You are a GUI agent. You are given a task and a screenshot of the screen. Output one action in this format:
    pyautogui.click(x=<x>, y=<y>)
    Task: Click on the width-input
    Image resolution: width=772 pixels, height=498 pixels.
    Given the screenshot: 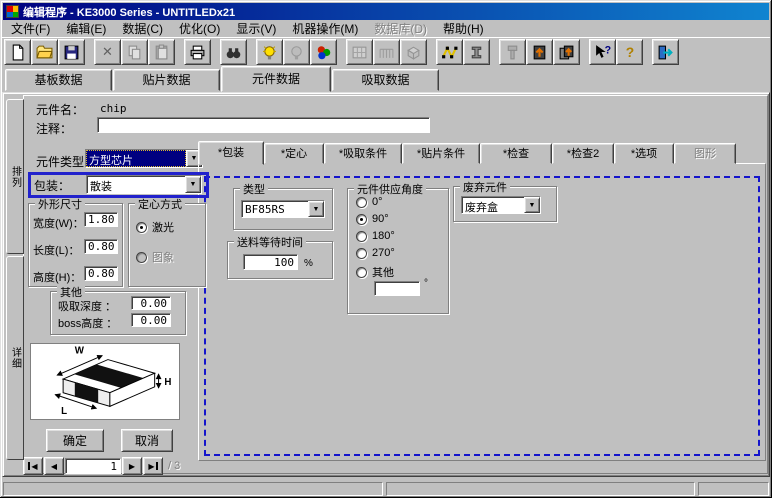 What is the action you would take?
    pyautogui.click(x=101, y=219)
    